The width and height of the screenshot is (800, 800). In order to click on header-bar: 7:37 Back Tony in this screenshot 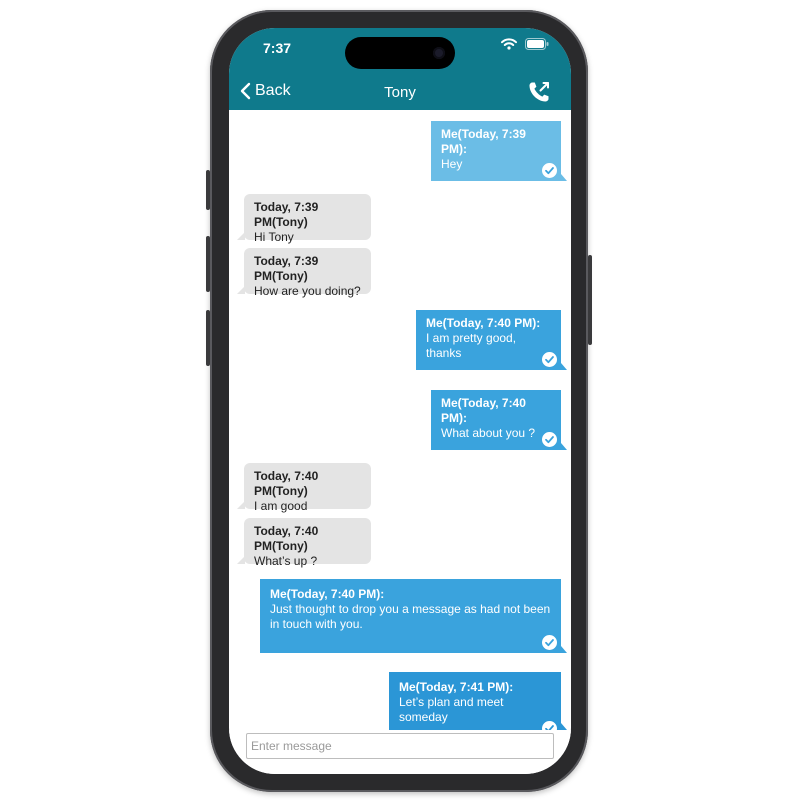, I will do `click(400, 69)`.